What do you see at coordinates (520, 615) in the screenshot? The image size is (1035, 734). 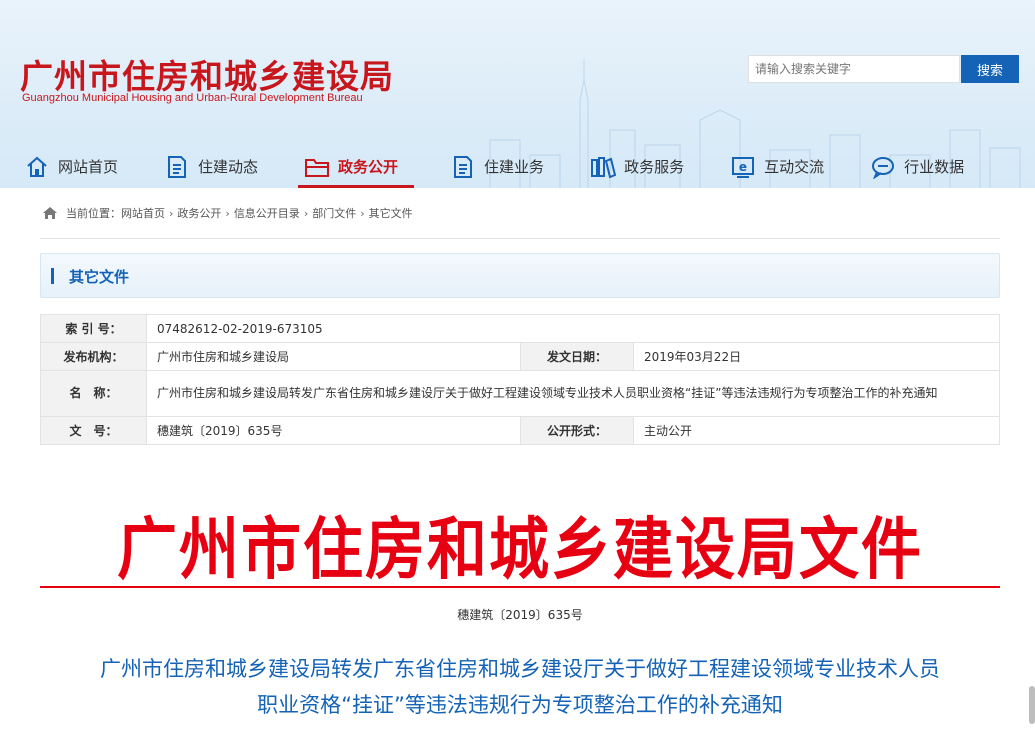 I see `document-number: 穗建筑〔2019〕635号` at bounding box center [520, 615].